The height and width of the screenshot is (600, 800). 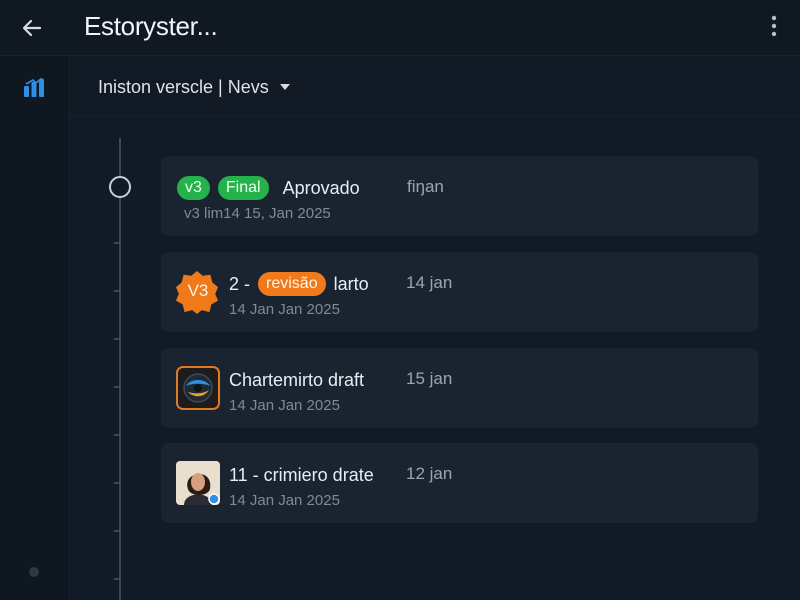 I want to click on more-options-button, so click(x=774, y=26).